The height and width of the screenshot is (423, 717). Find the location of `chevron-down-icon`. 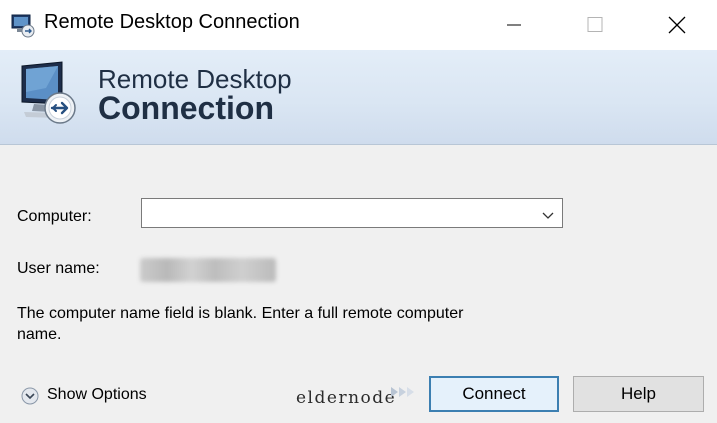

chevron-down-icon is located at coordinates (548, 213).